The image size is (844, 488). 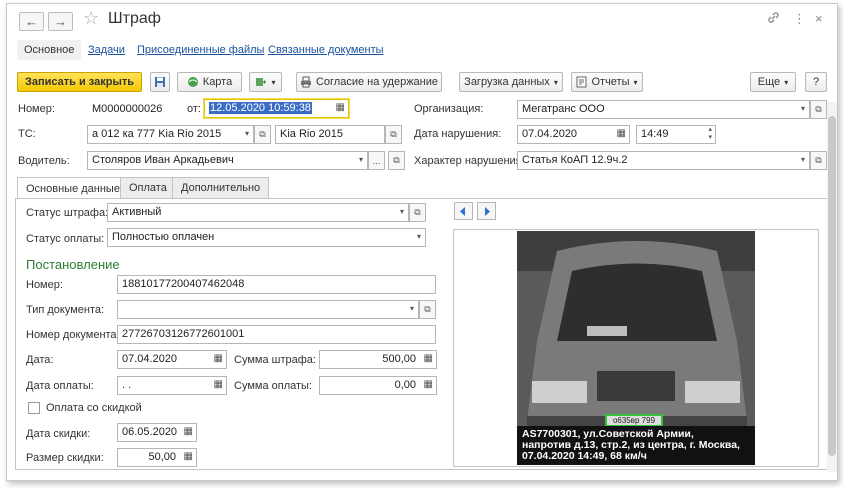 What do you see at coordinates (209, 82) in the screenshot?
I see `map-button: Карта` at bounding box center [209, 82].